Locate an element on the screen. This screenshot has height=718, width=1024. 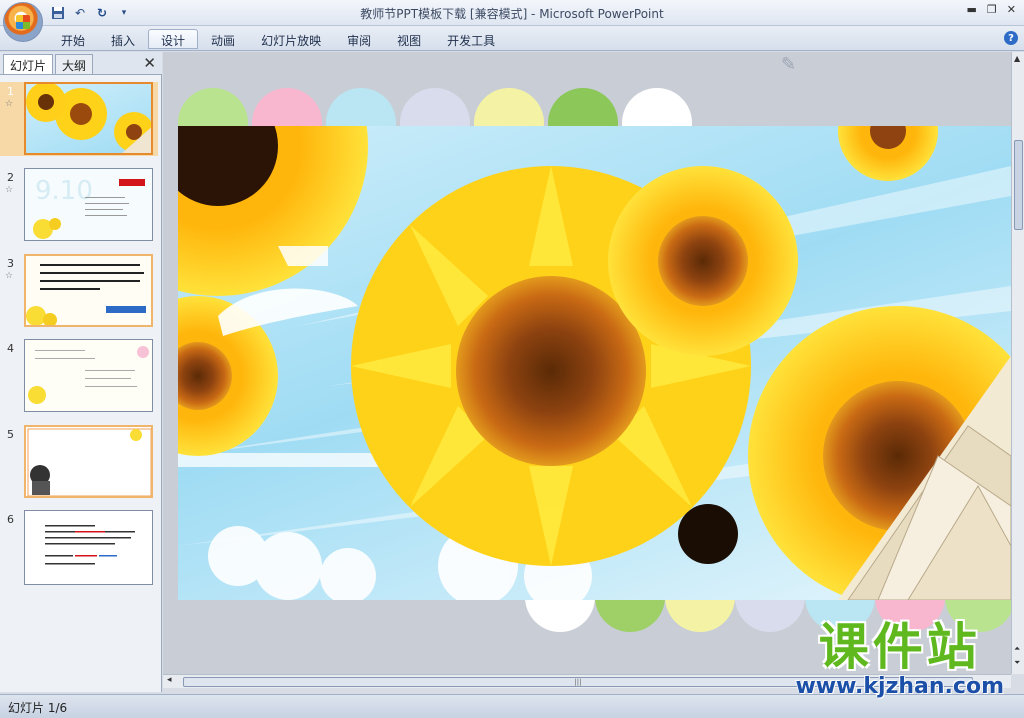
slide-thumbnail-row: 3 ☆ is located at coordinates (79, 291).